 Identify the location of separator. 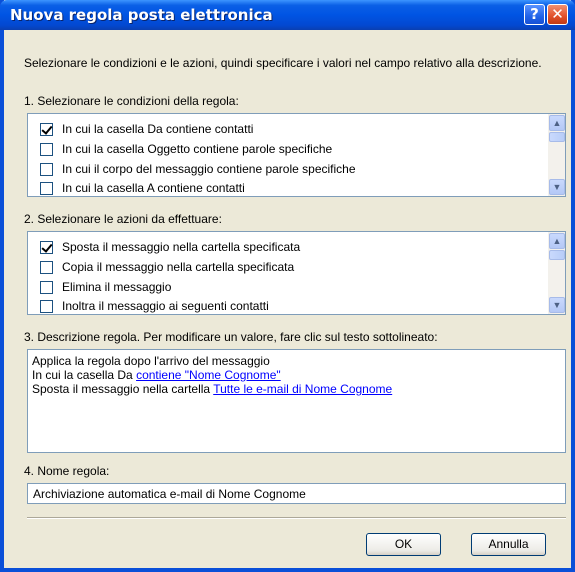
(296, 518).